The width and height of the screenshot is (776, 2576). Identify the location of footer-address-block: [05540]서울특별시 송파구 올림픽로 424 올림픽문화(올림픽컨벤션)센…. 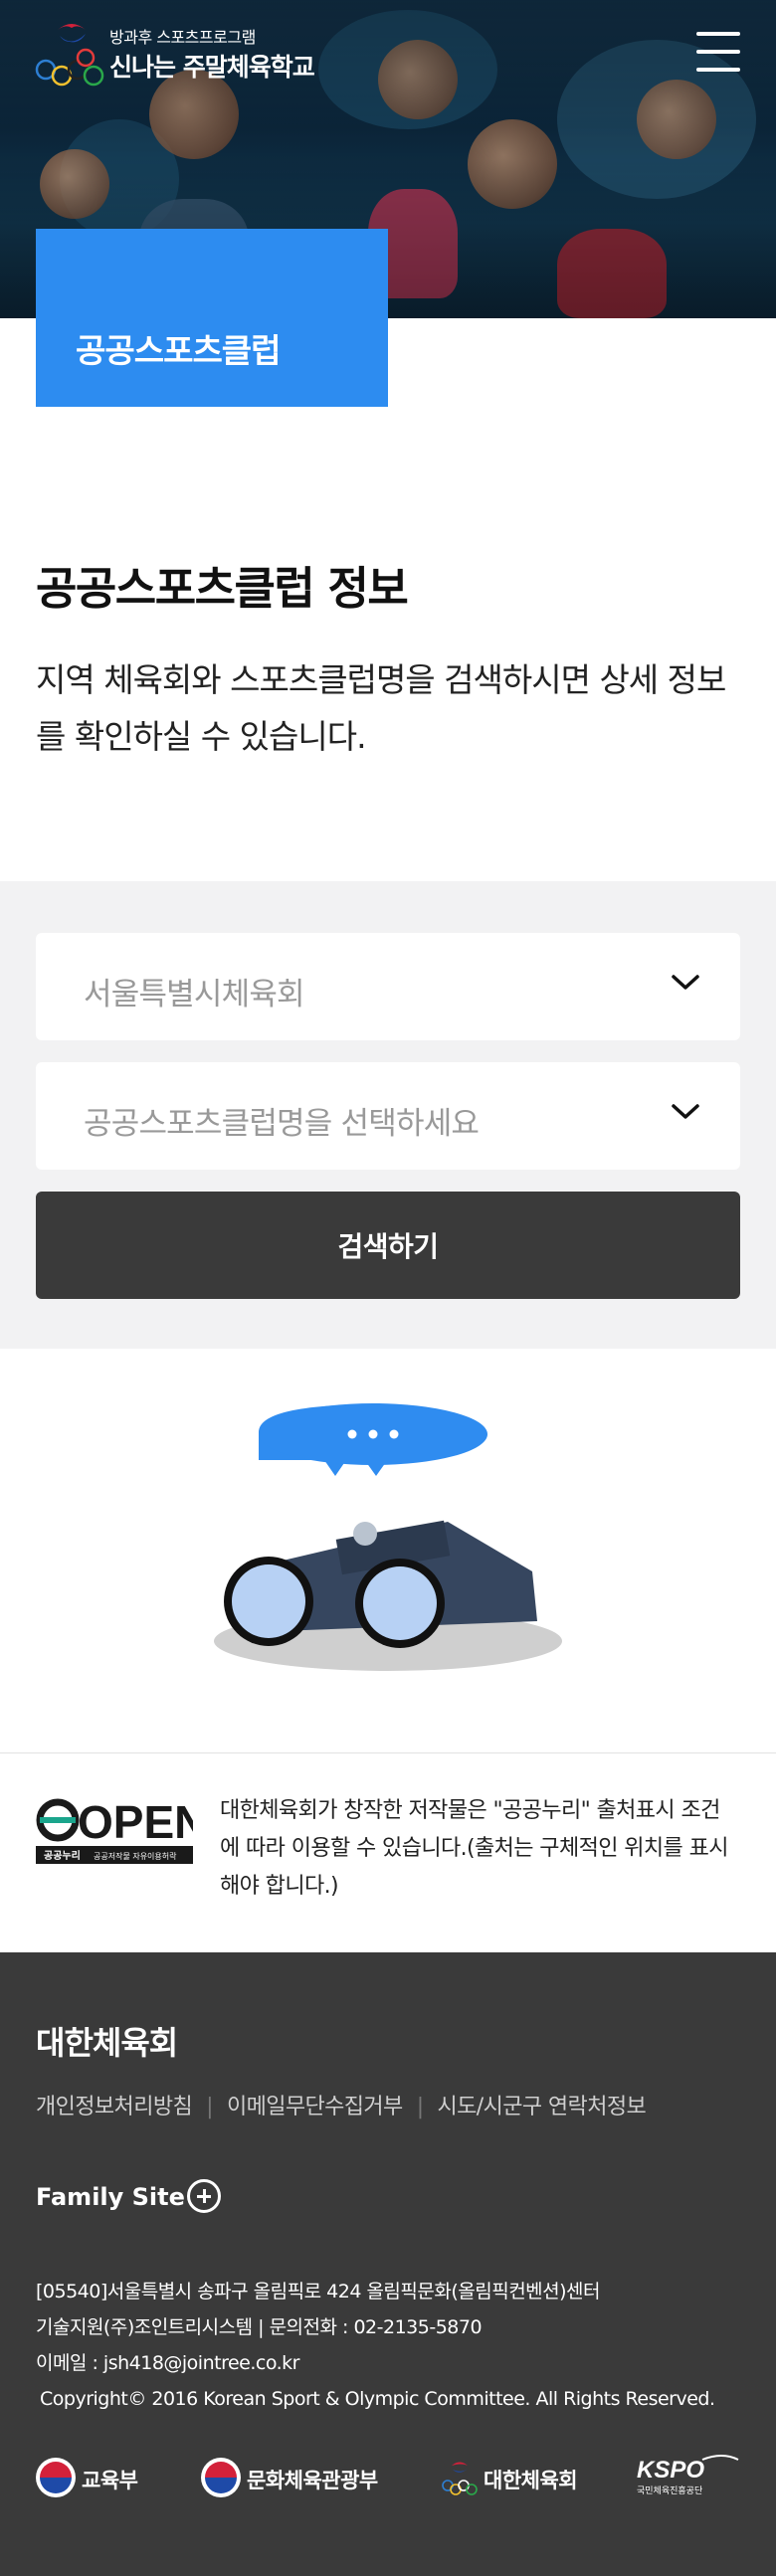
(394, 2345).